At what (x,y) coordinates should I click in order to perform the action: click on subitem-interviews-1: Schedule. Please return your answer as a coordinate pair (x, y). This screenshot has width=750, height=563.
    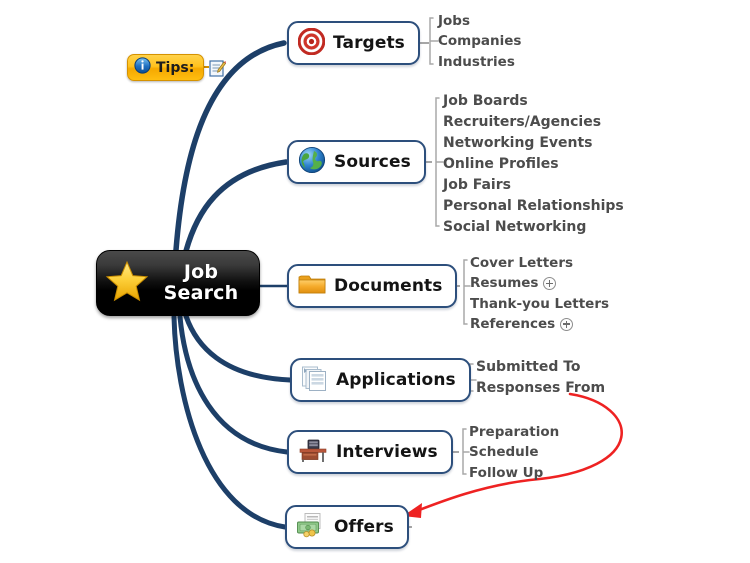
    Looking at the image, I should click on (514, 452).